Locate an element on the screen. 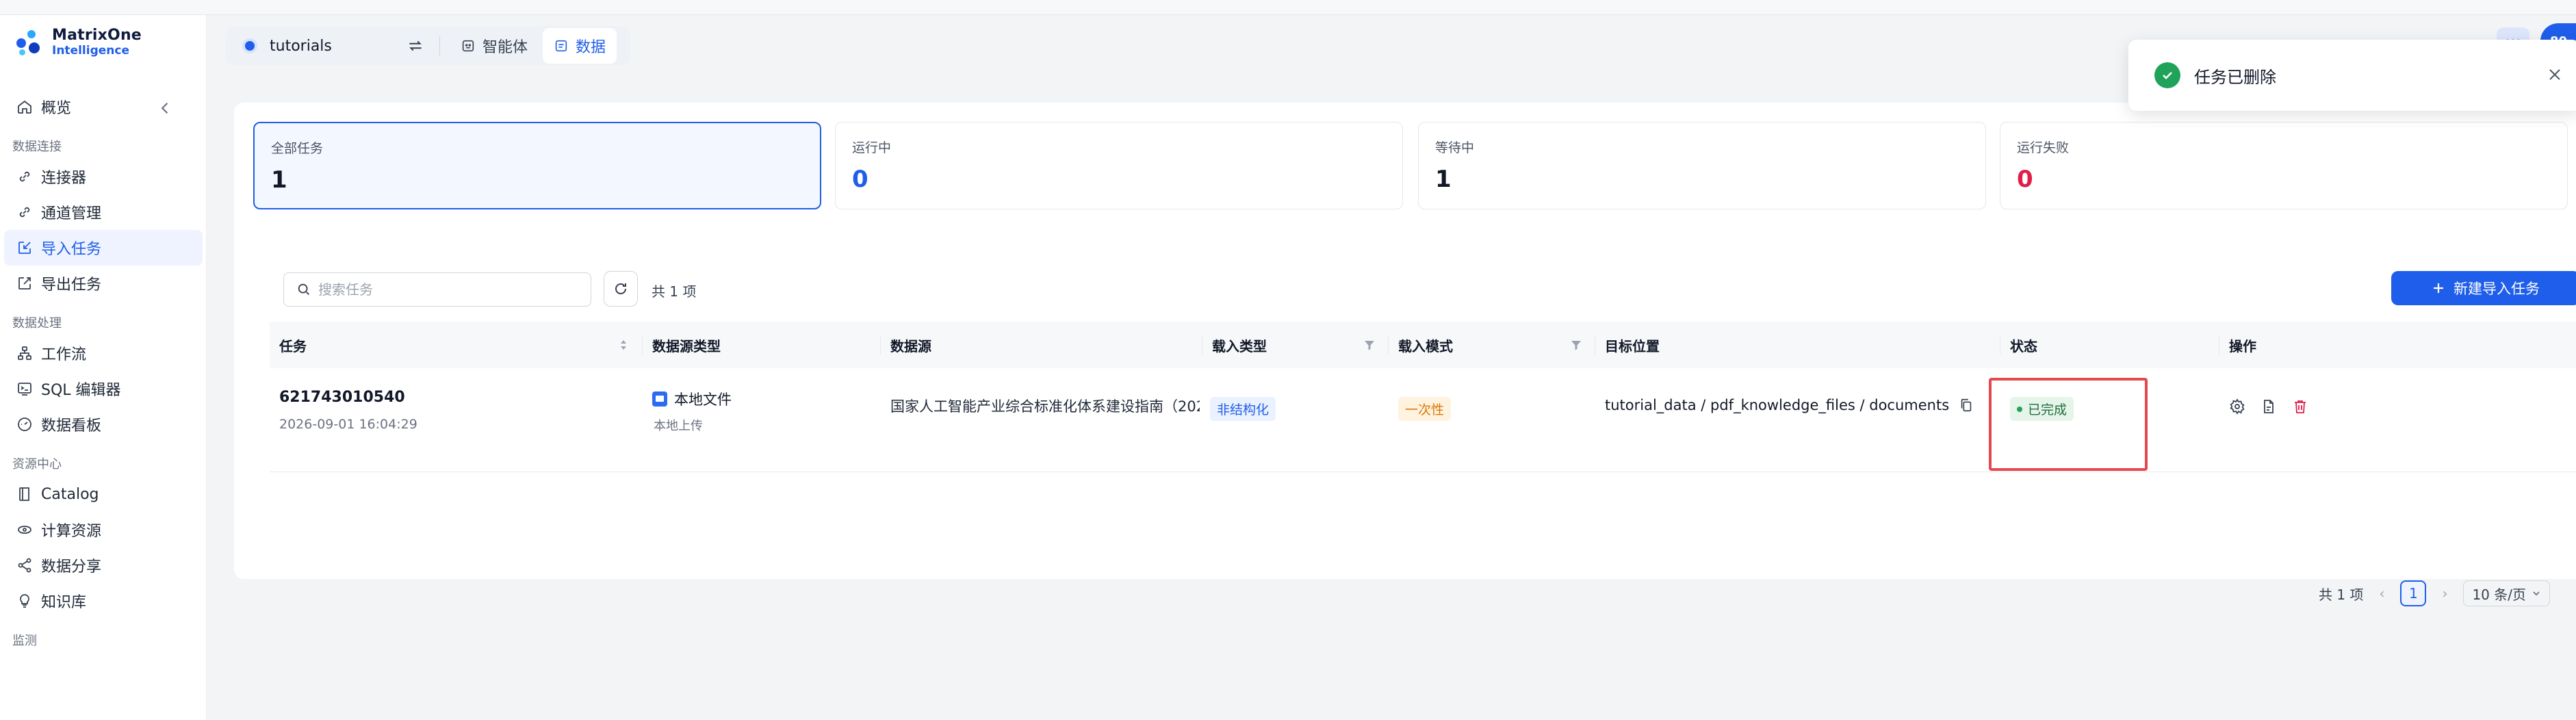  column-source: 数据源 is located at coordinates (1041, 345).